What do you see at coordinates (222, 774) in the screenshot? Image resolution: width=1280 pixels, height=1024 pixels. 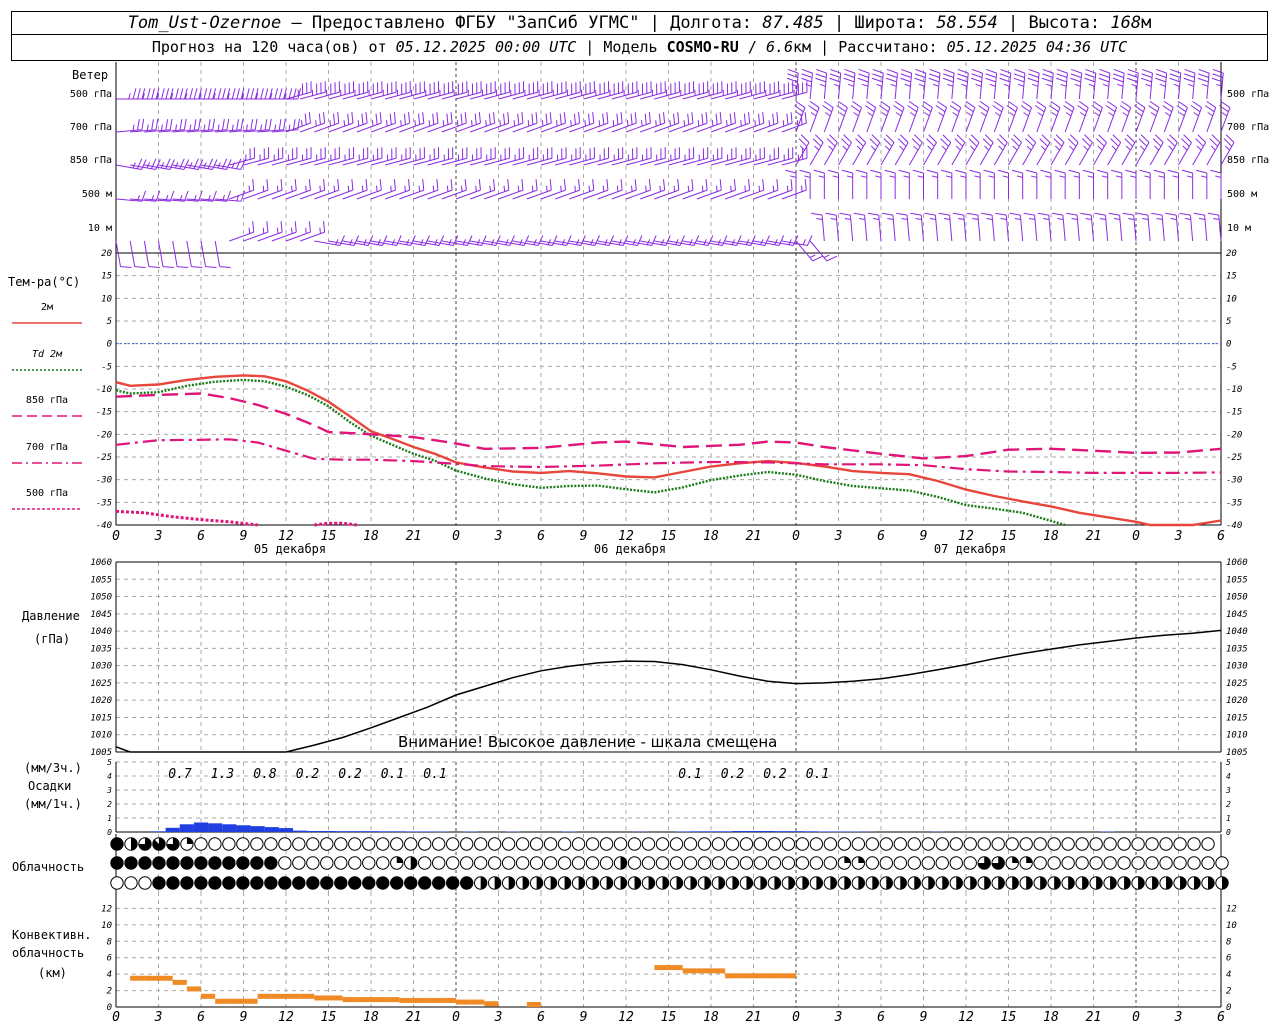 I see `precip-3h-label: 1.3` at bounding box center [222, 774].